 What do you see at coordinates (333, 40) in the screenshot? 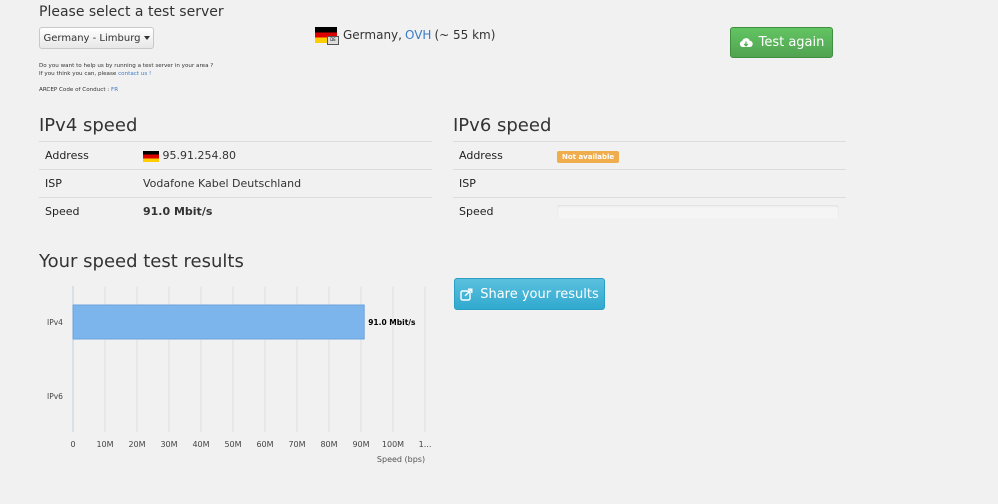
I see `flag-badge: DE` at bounding box center [333, 40].